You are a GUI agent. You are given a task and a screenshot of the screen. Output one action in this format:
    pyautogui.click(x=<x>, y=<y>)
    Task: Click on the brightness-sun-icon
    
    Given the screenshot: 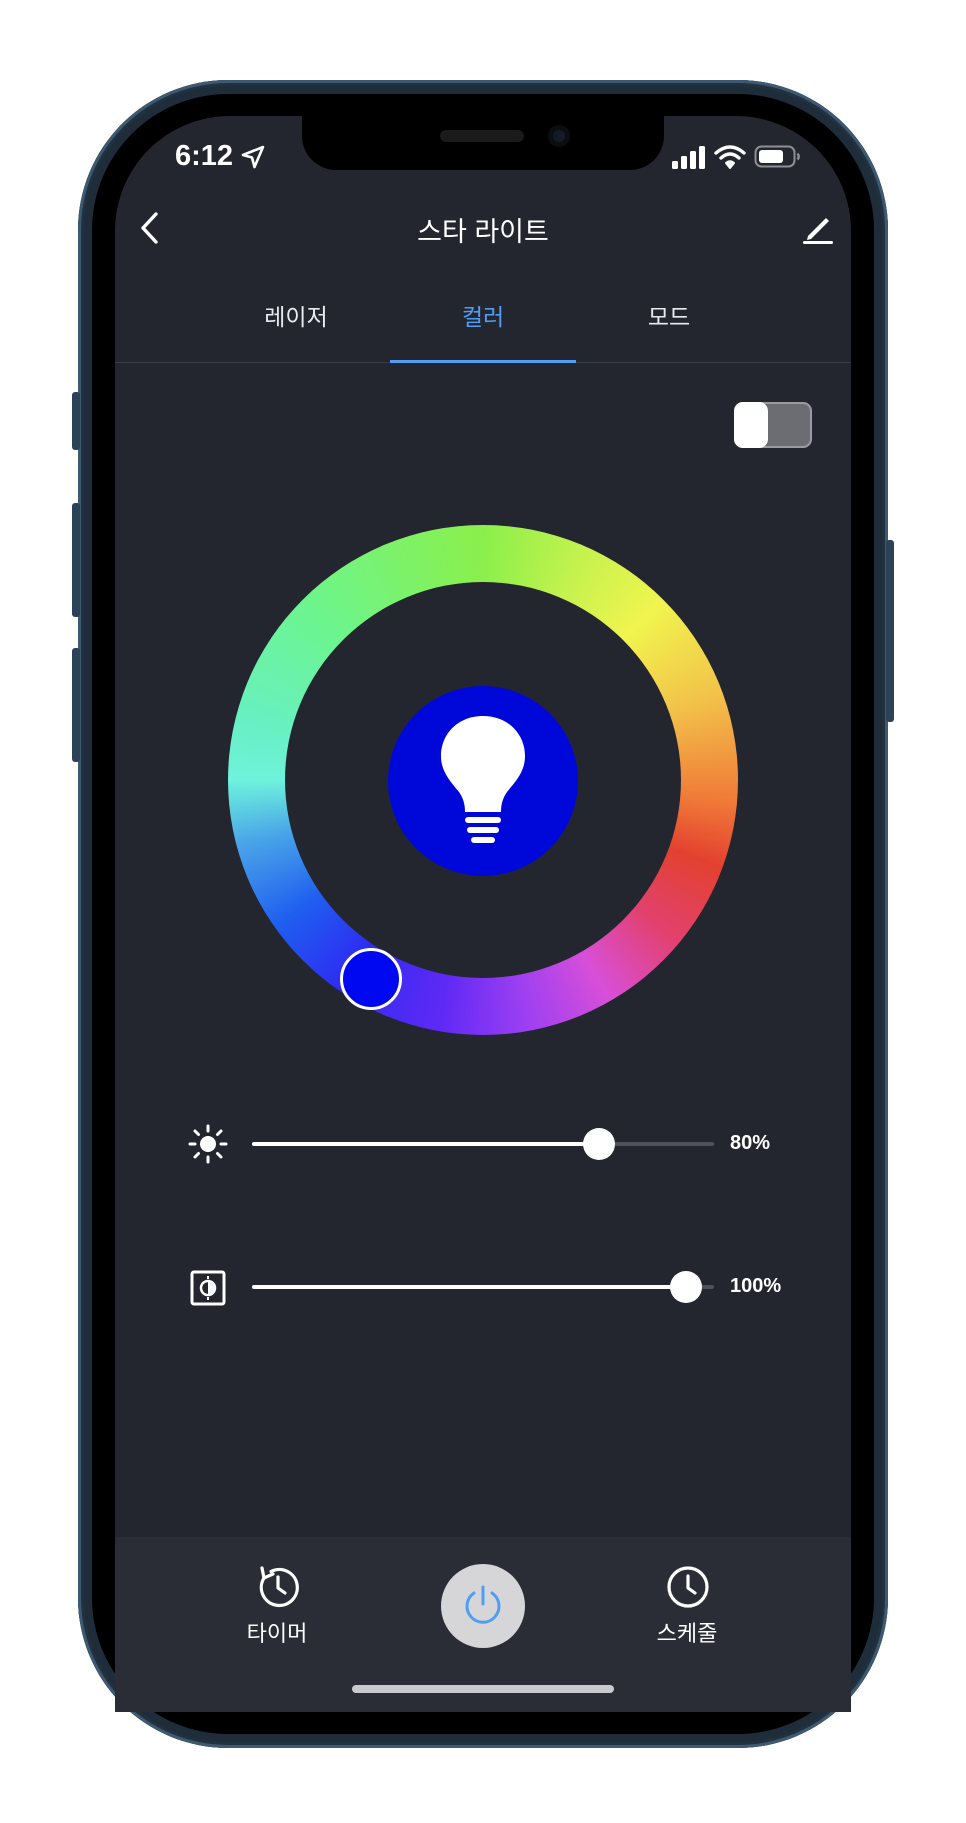 What is the action you would take?
    pyautogui.click(x=208, y=1144)
    